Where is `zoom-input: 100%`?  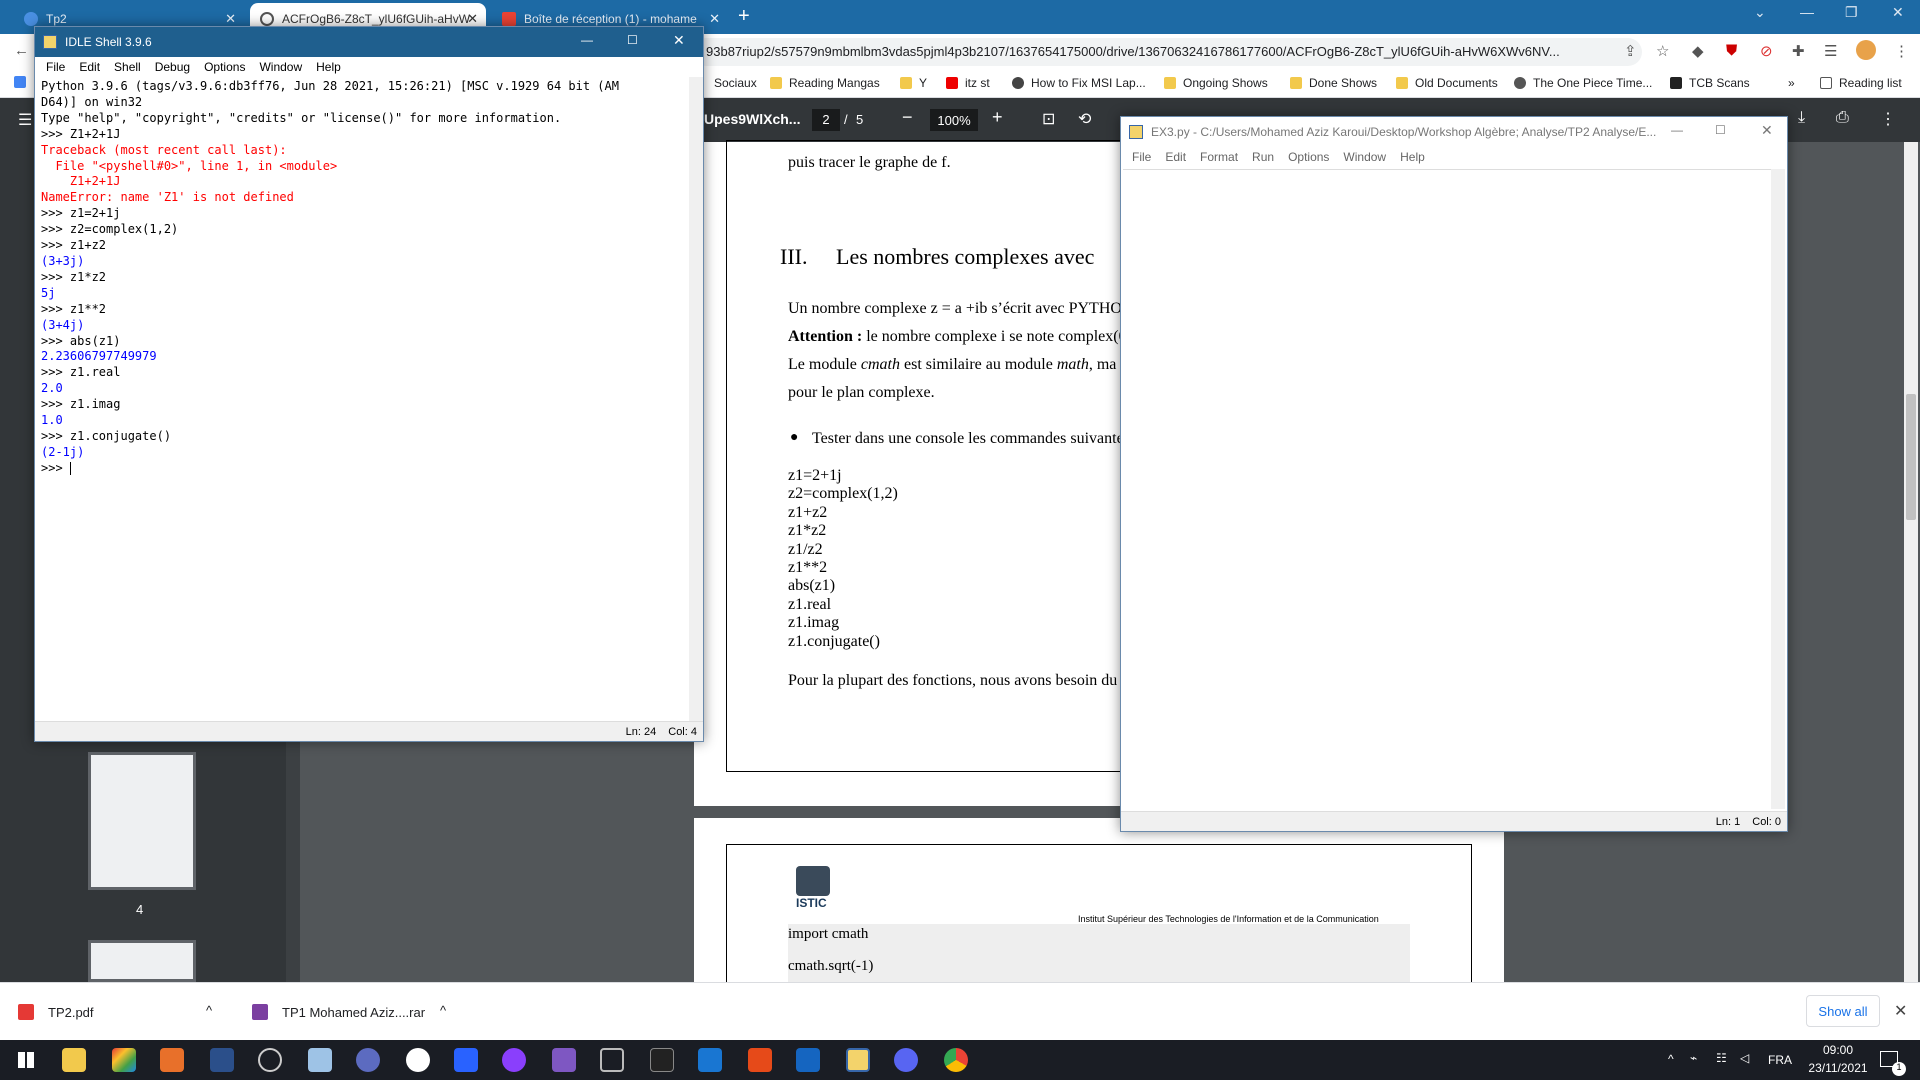
zoom-input: 100% is located at coordinates (954, 120).